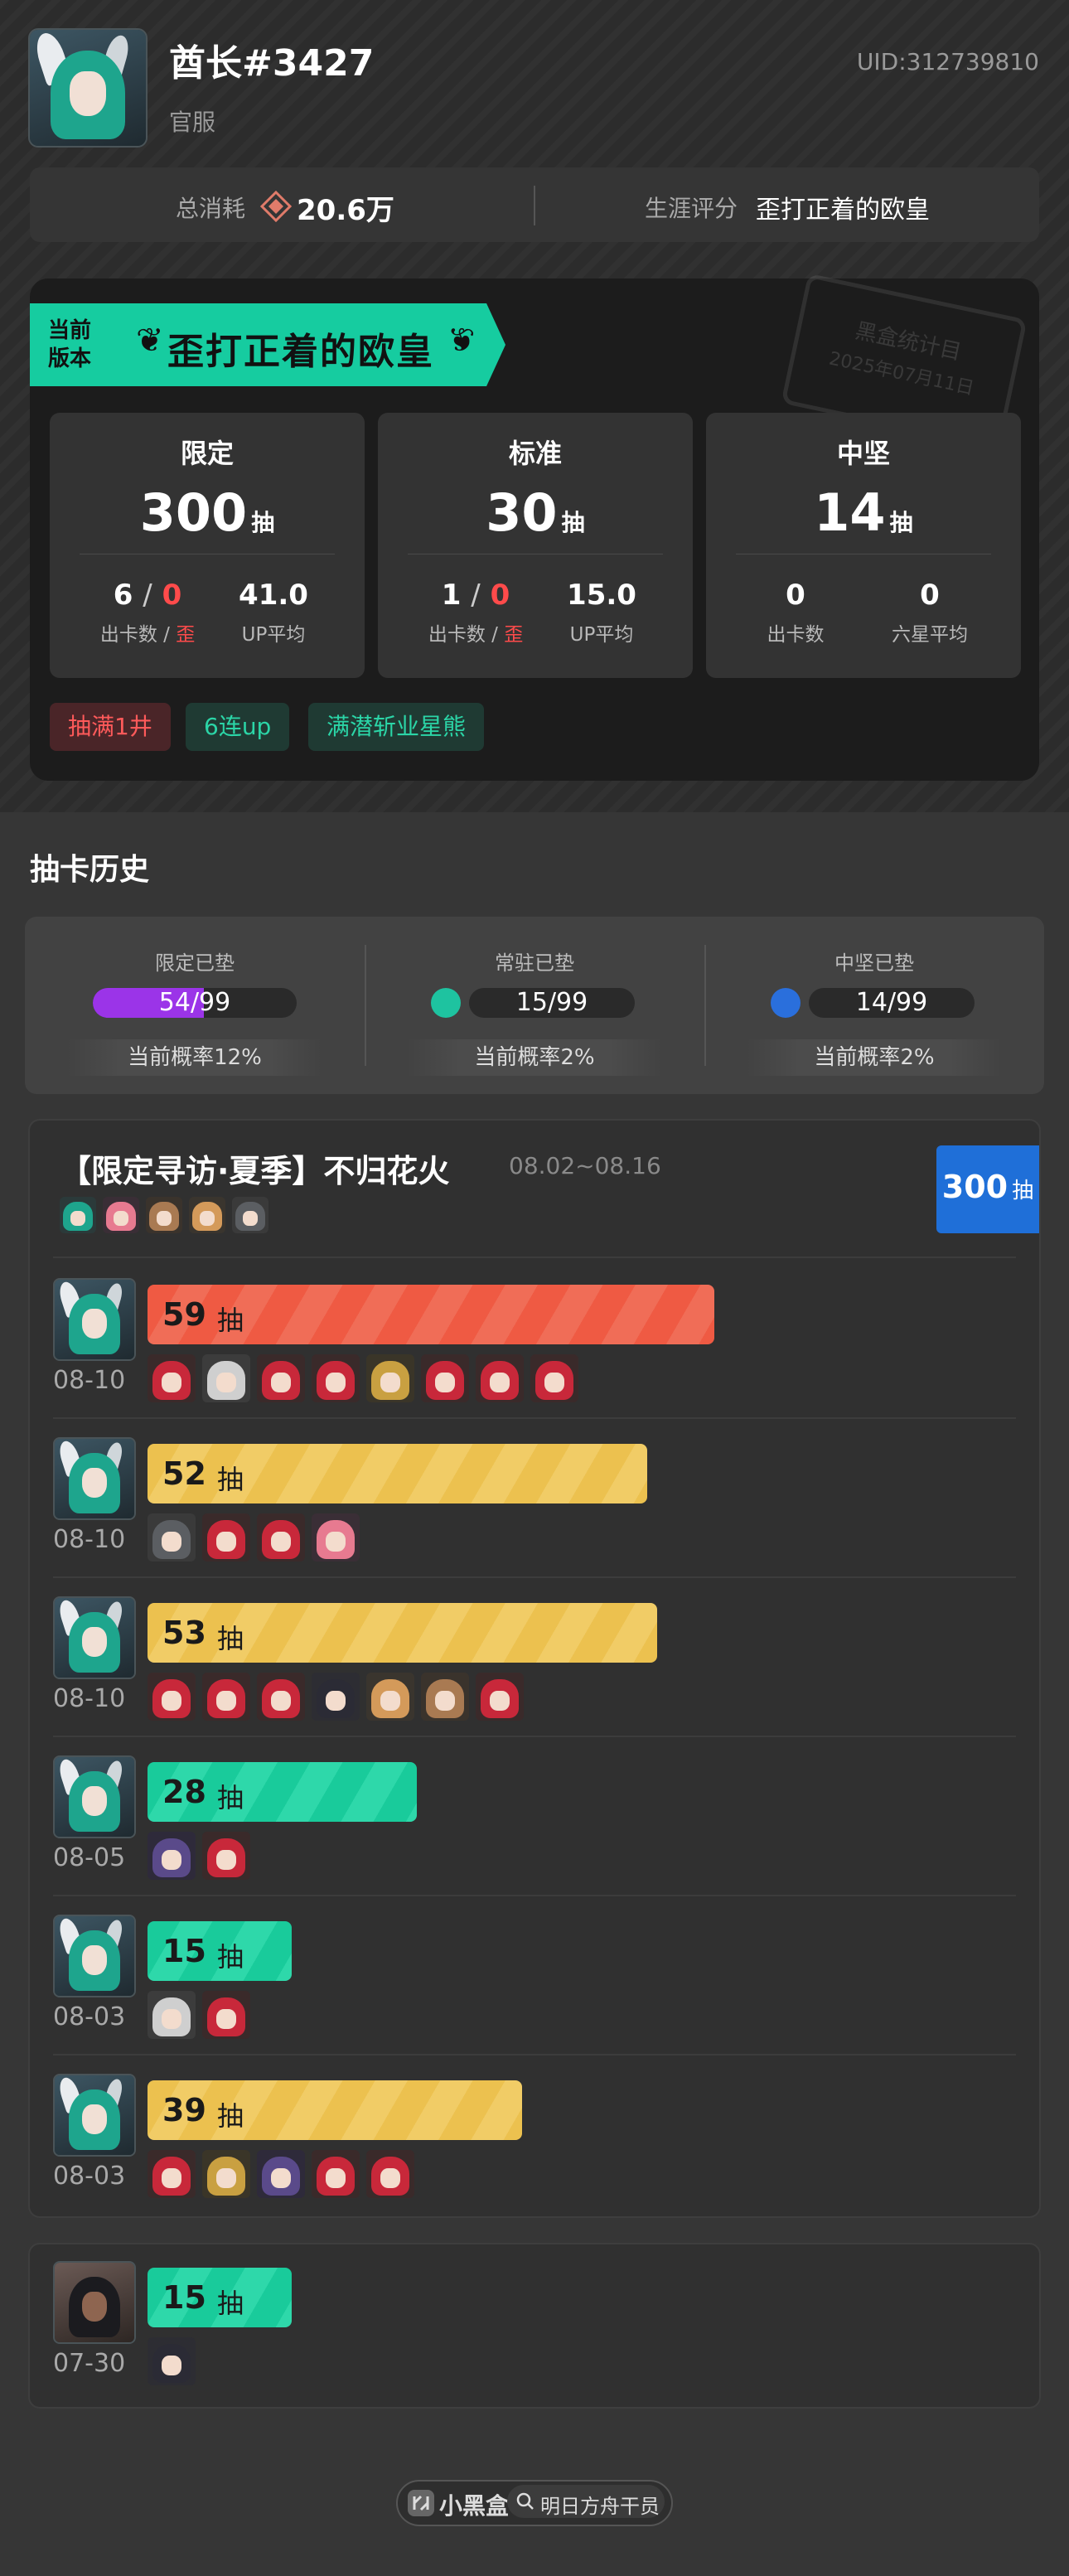  I want to click on server-name: 官服, so click(193, 122).